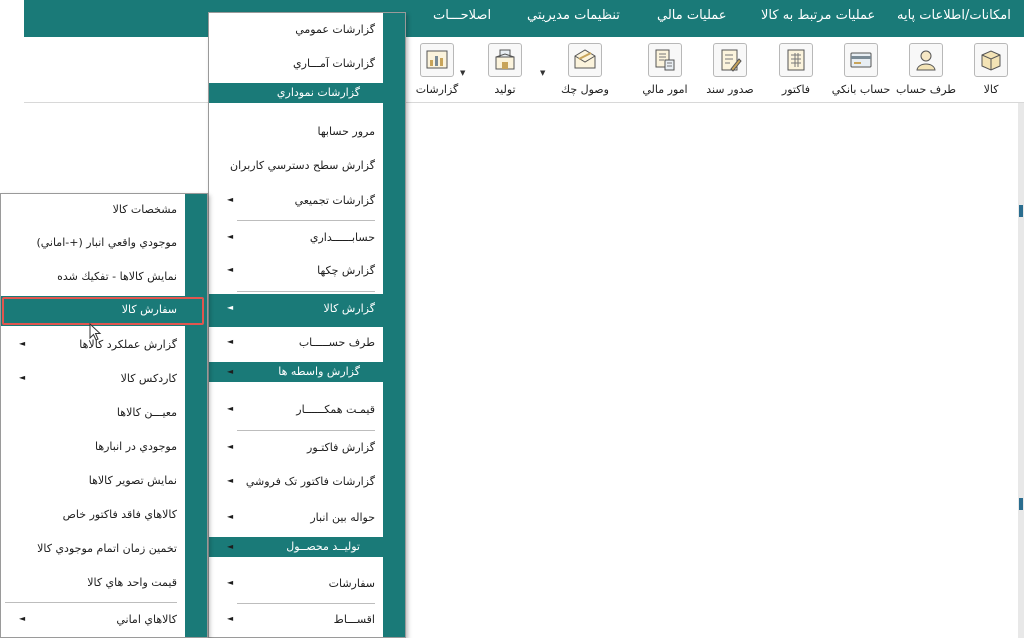  What do you see at coordinates (12, 18) in the screenshot?
I see `window-left-edge` at bounding box center [12, 18].